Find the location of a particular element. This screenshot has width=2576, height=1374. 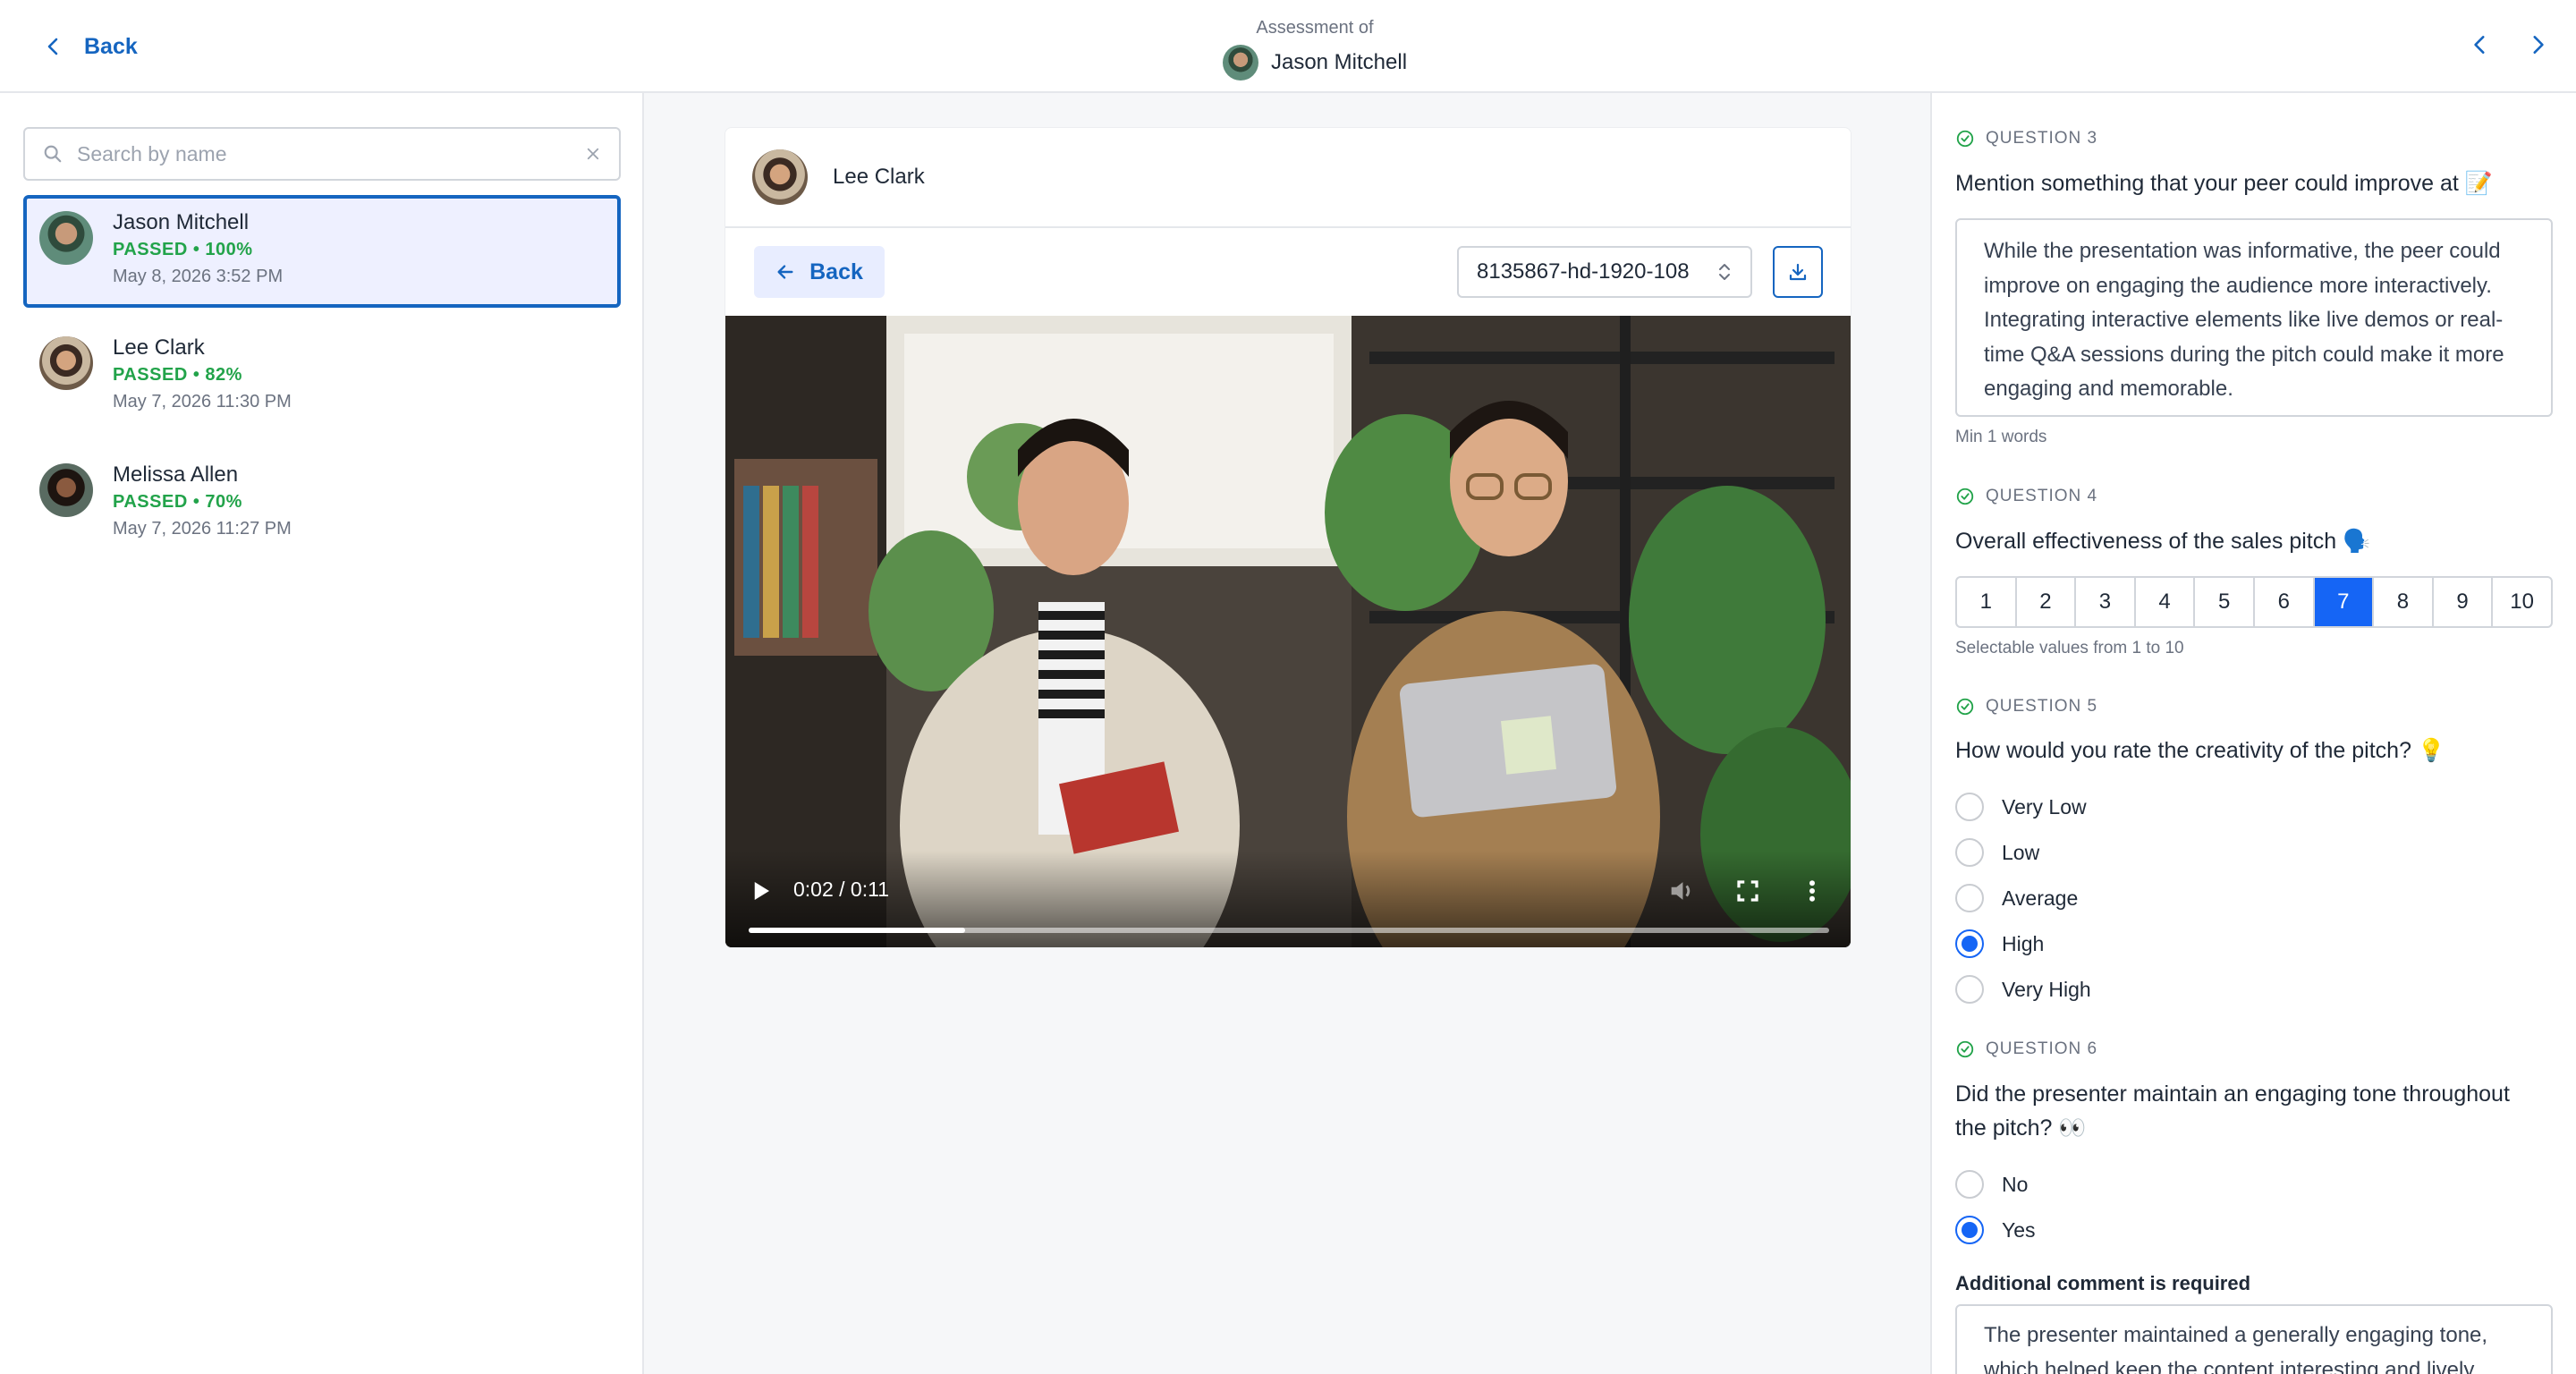

question-label: QUESTION 6 is located at coordinates (2026, 1049).